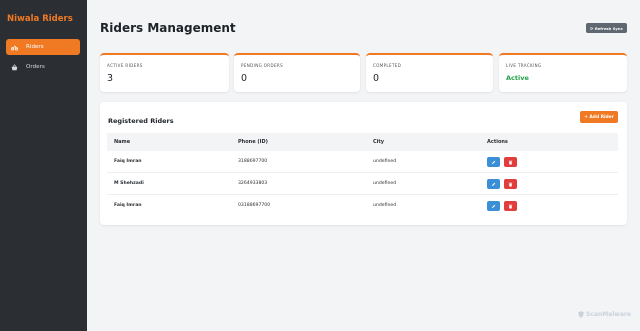 Image resolution: width=640 pixels, height=331 pixels. What do you see at coordinates (35, 47) in the screenshot?
I see `sidebar-item-label: Riders` at bounding box center [35, 47].